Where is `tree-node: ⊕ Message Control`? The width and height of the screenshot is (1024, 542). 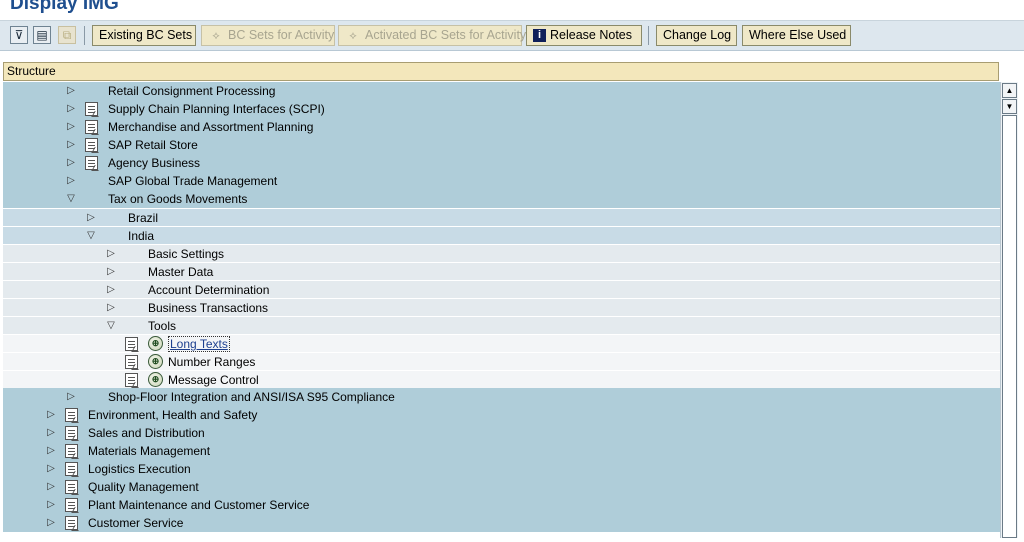 tree-node: ⊕ Message Control is located at coordinates (501, 379).